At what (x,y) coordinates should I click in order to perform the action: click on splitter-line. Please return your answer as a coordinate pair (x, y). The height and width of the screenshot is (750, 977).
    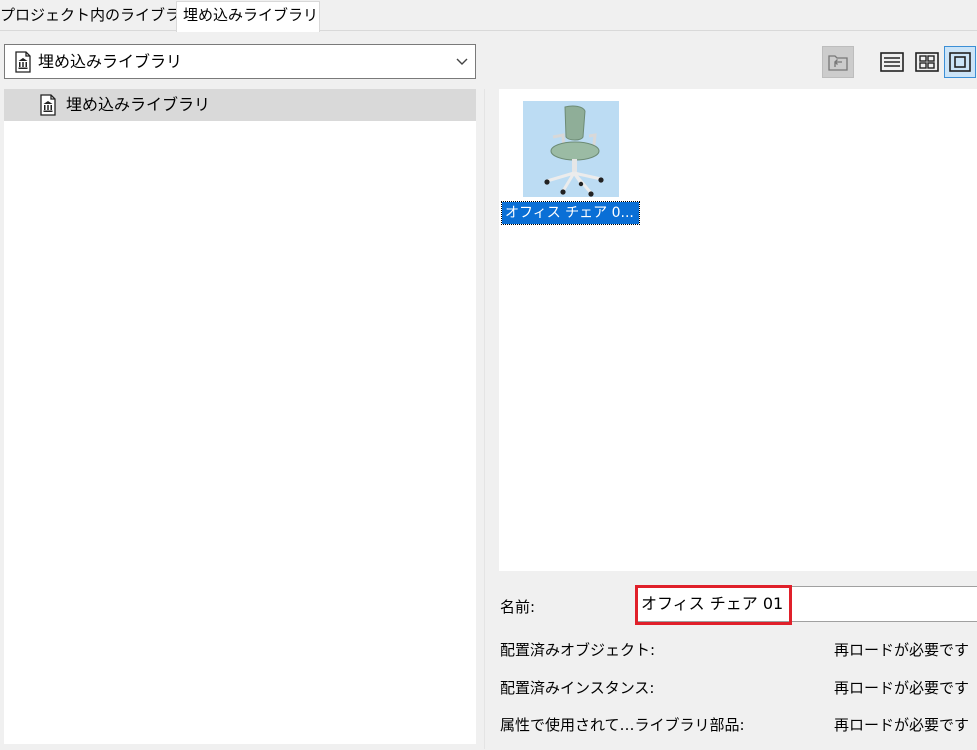
    Looking at the image, I should click on (484, 419).